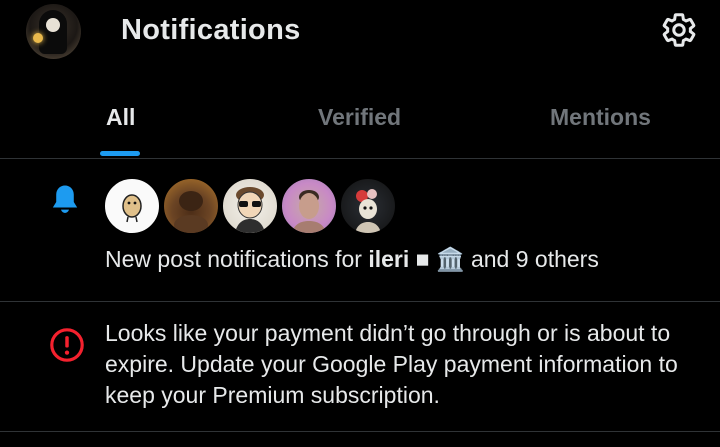 The image size is (720, 447). I want to click on bell-icon, so click(65, 199).